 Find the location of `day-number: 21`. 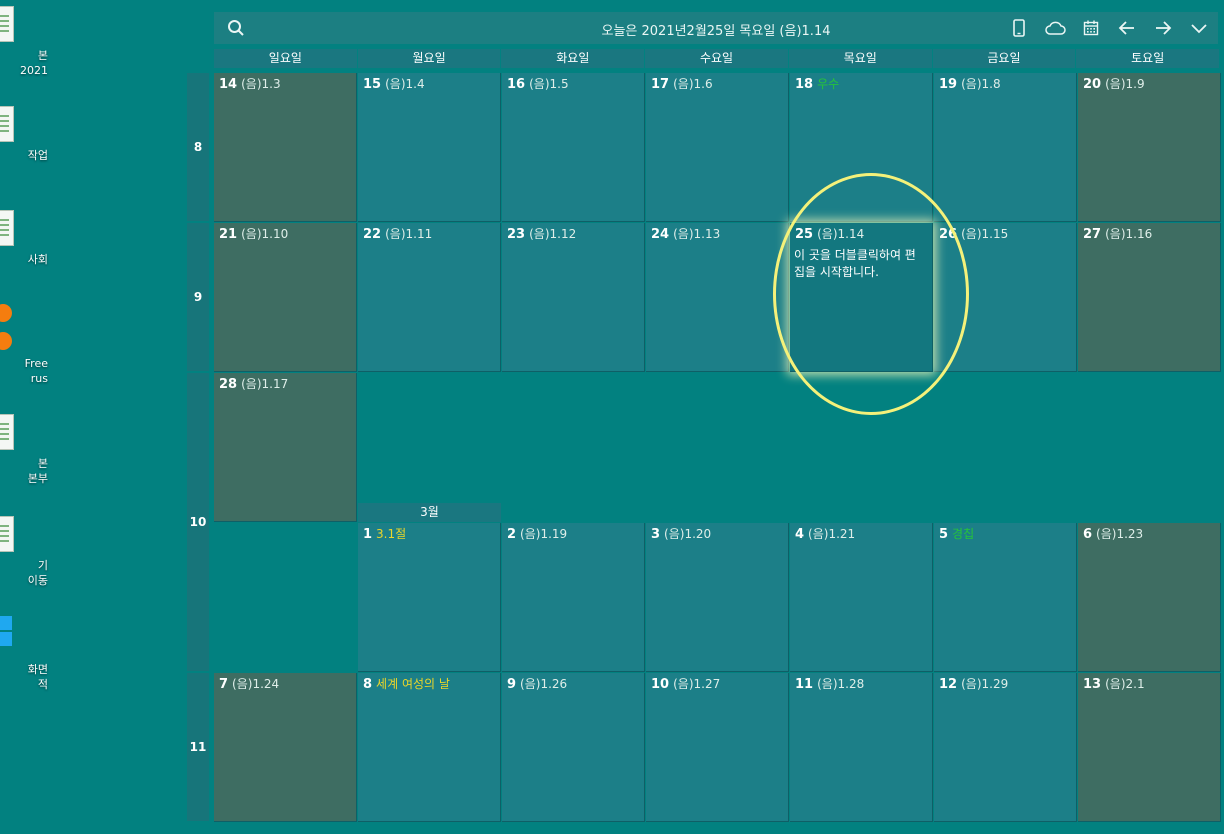

day-number: 21 is located at coordinates (228, 234).